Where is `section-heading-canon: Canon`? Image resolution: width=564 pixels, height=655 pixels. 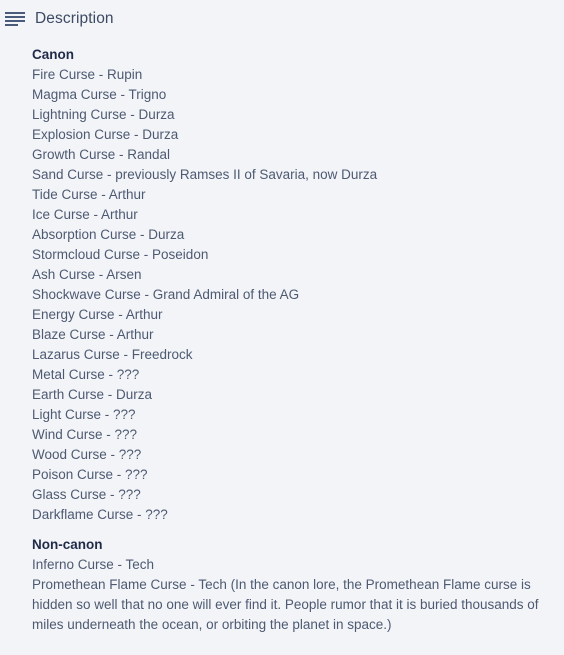
section-heading-canon: Canon is located at coordinates (53, 54).